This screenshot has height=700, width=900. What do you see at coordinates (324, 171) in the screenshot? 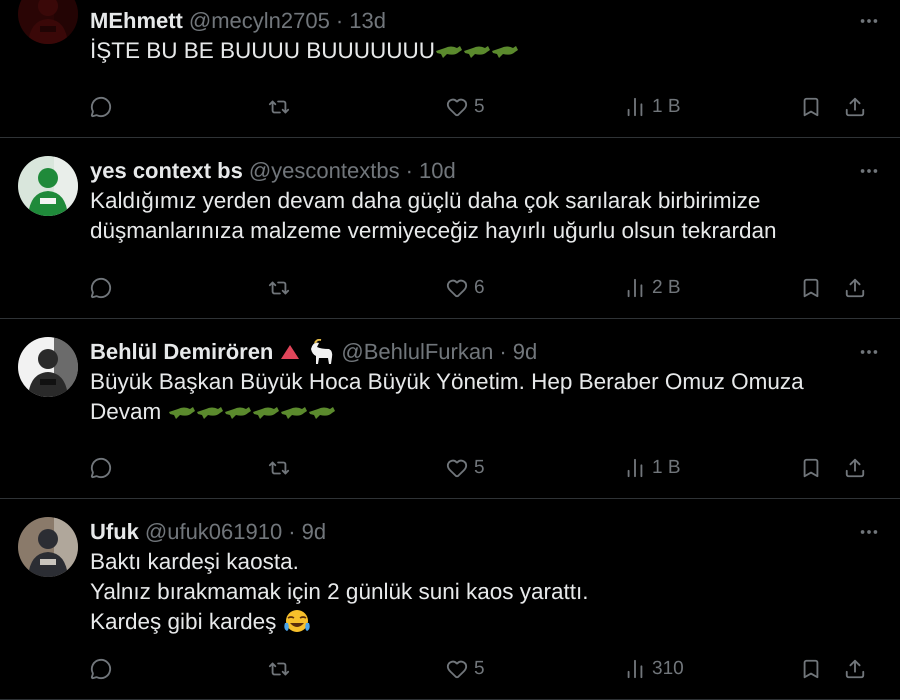
I see `author-handle: @yescontextbs` at bounding box center [324, 171].